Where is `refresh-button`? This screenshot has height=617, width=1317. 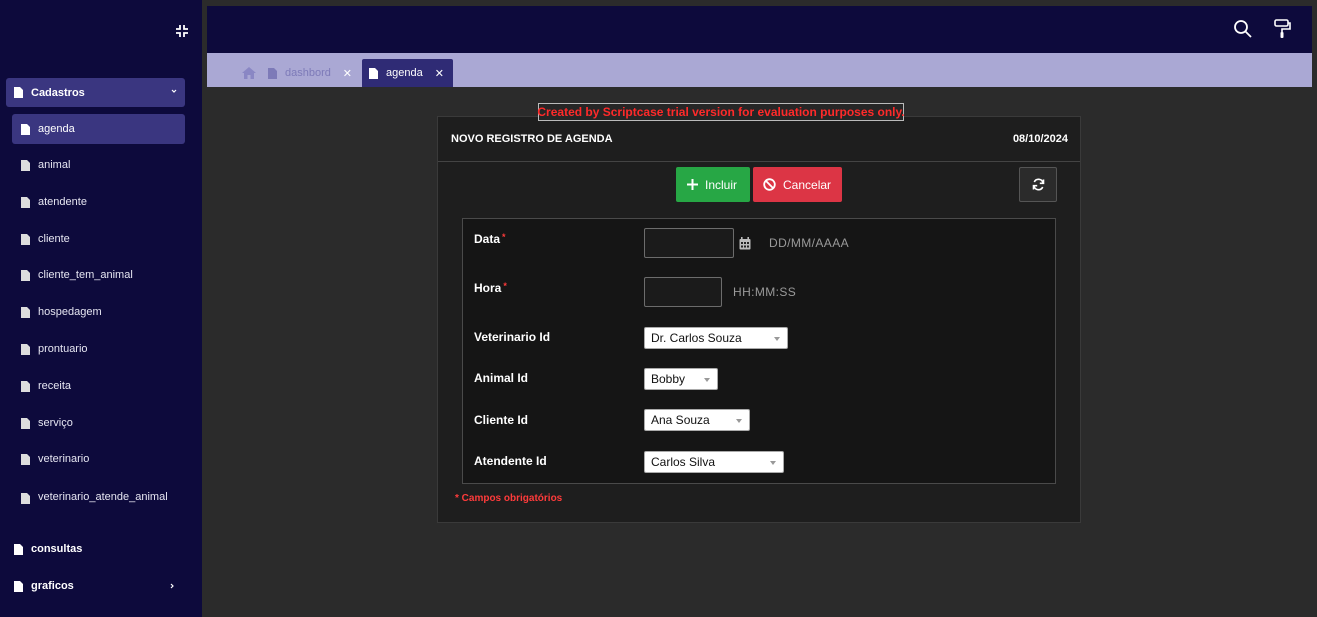 refresh-button is located at coordinates (1038, 184).